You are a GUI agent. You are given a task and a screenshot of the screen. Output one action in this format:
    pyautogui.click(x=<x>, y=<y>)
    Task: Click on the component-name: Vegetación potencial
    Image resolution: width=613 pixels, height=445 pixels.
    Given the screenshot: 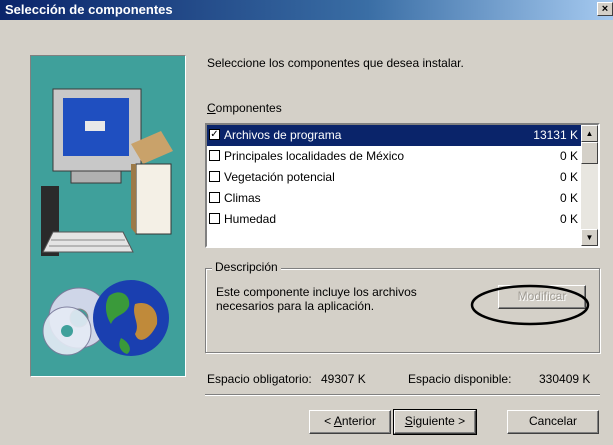 What is the action you would take?
    pyautogui.click(x=279, y=177)
    